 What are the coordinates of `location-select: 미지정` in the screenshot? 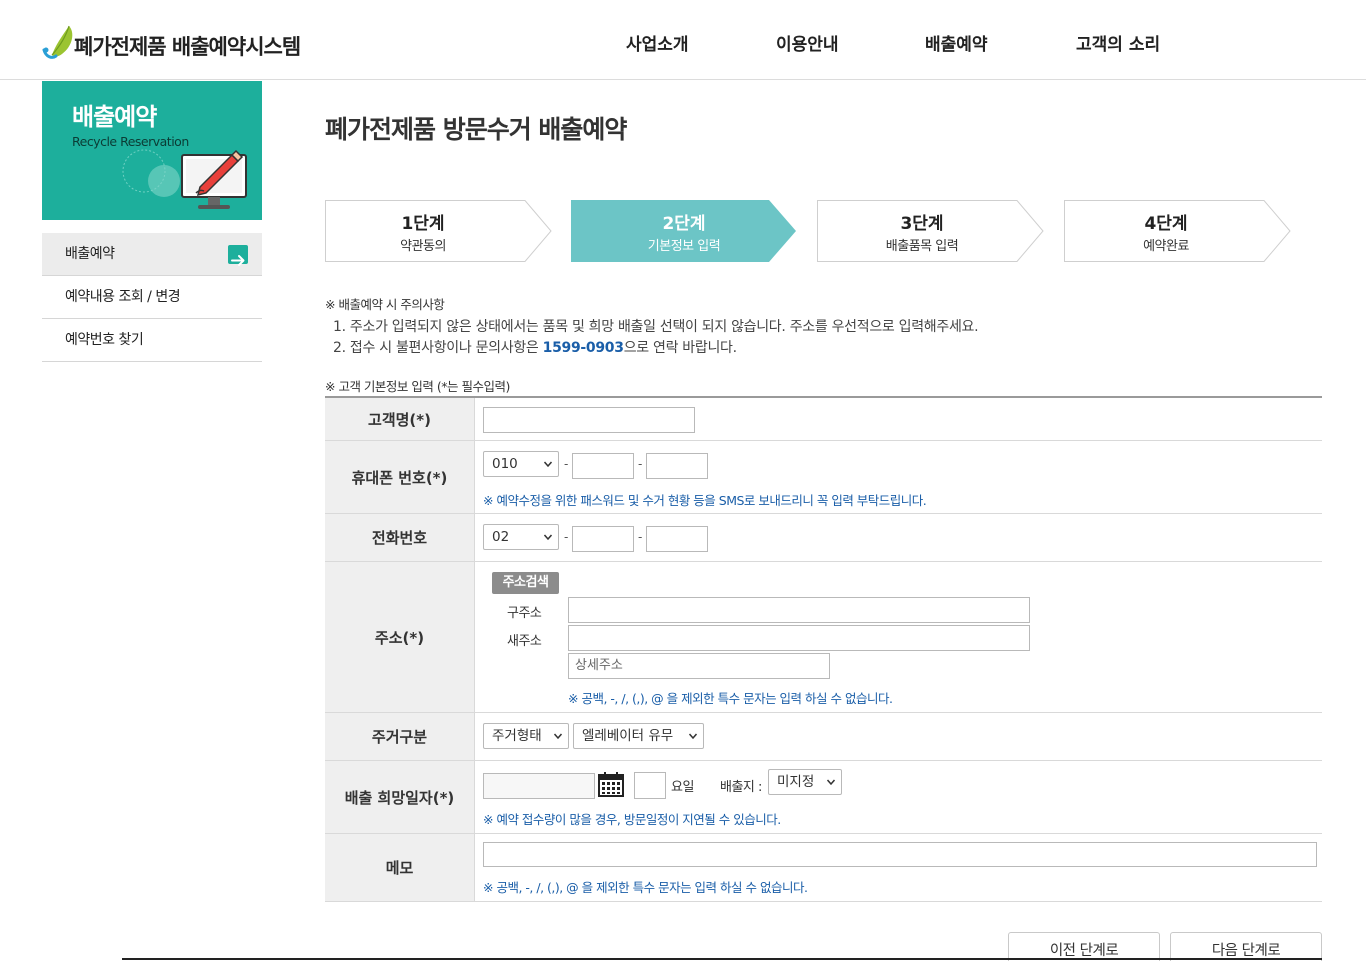 It's located at (805, 782).